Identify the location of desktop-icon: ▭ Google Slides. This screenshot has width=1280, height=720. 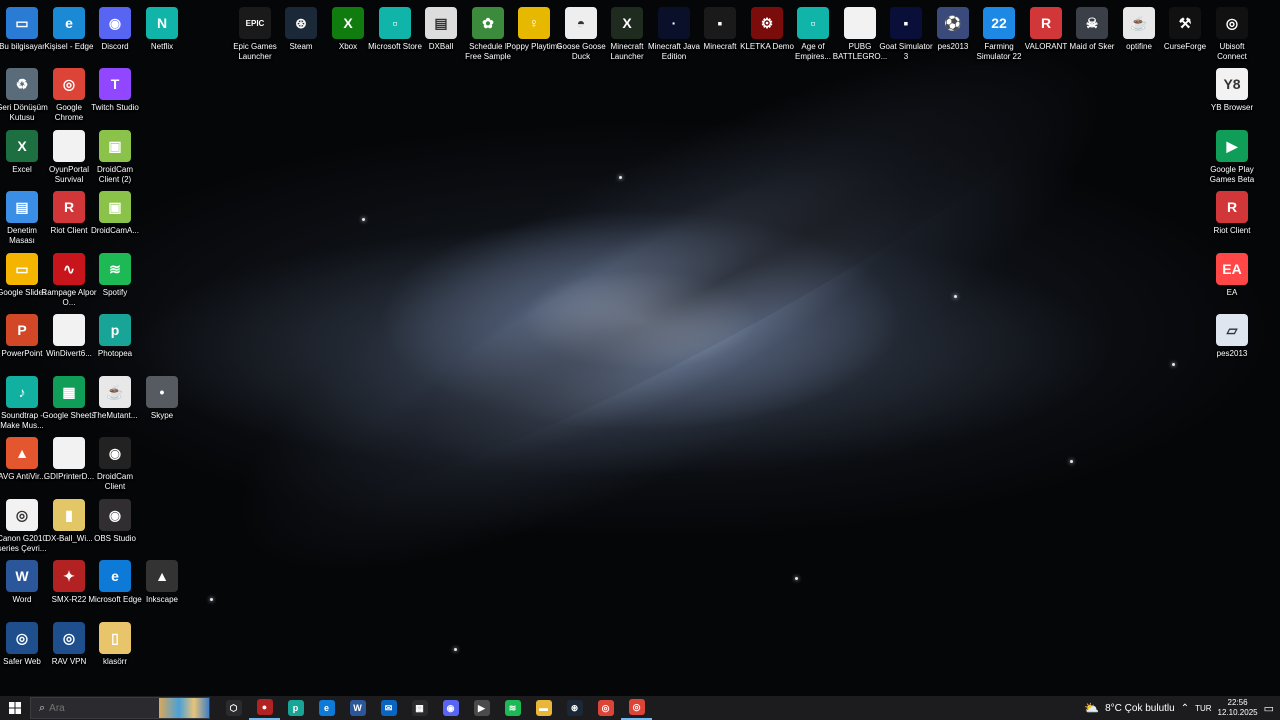
(23, 274).